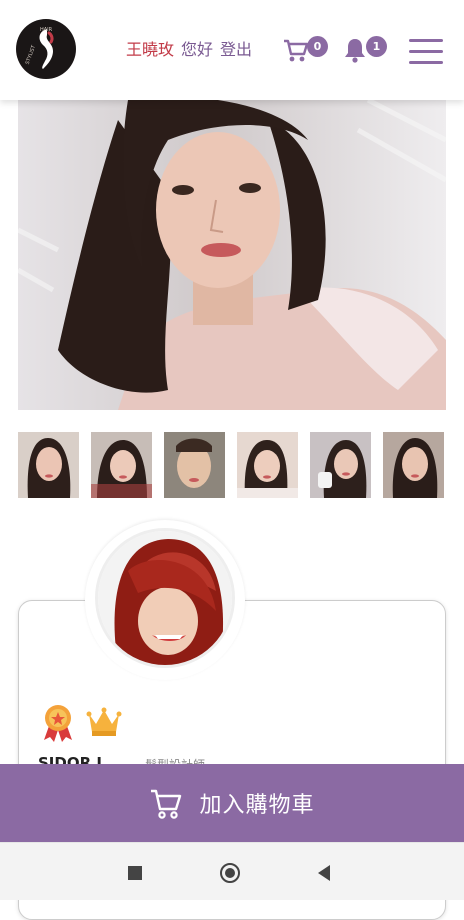 Image resolution: width=464 pixels, height=920 pixels. Describe the element at coordinates (166, 804) in the screenshot. I see `cart-outline-icon` at that location.